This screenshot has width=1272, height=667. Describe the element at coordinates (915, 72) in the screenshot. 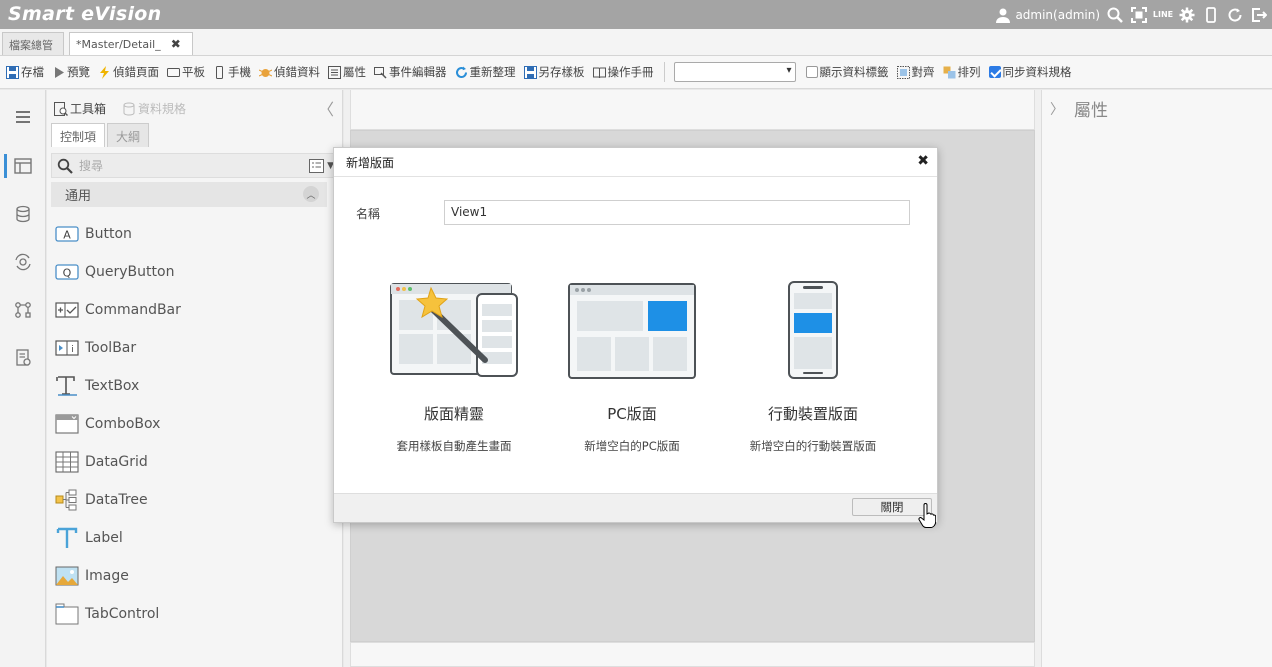

I see `align-button: 對齊` at that location.